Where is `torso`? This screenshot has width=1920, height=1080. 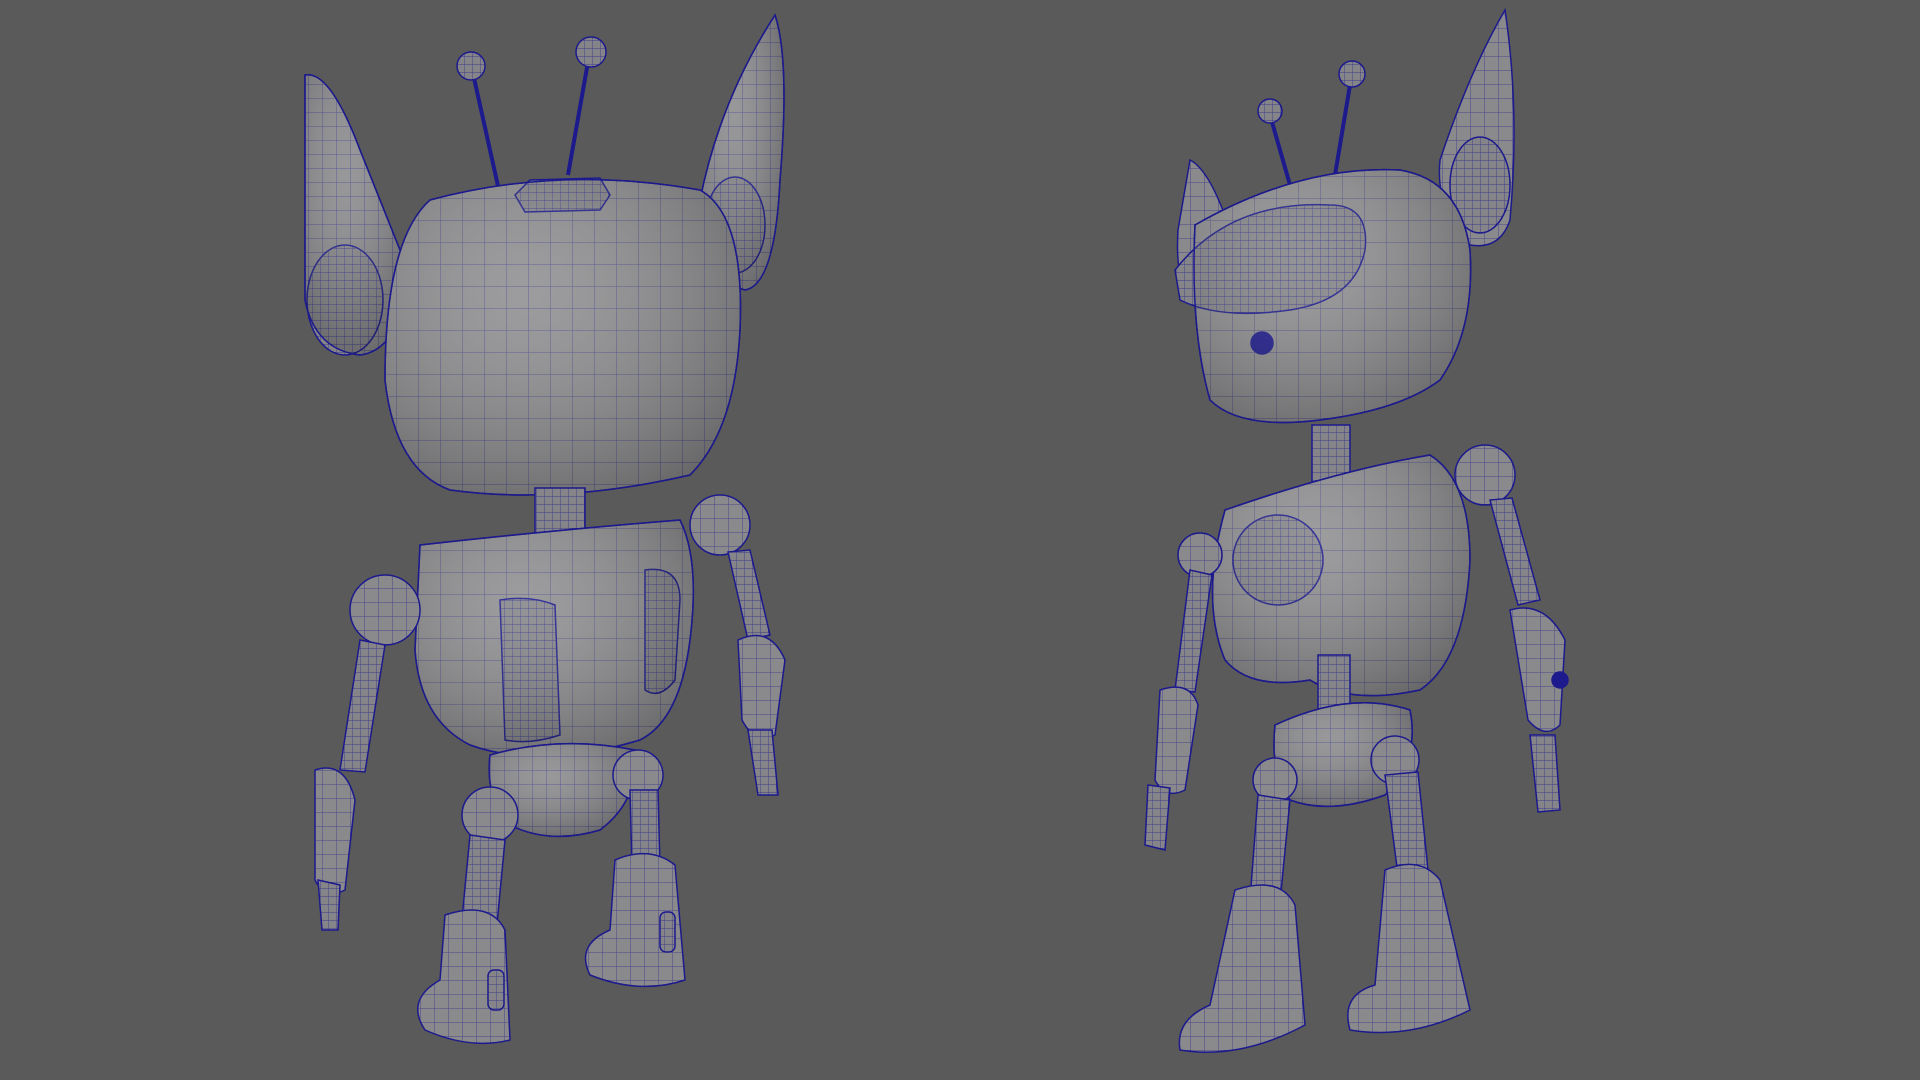
torso is located at coordinates (554, 638).